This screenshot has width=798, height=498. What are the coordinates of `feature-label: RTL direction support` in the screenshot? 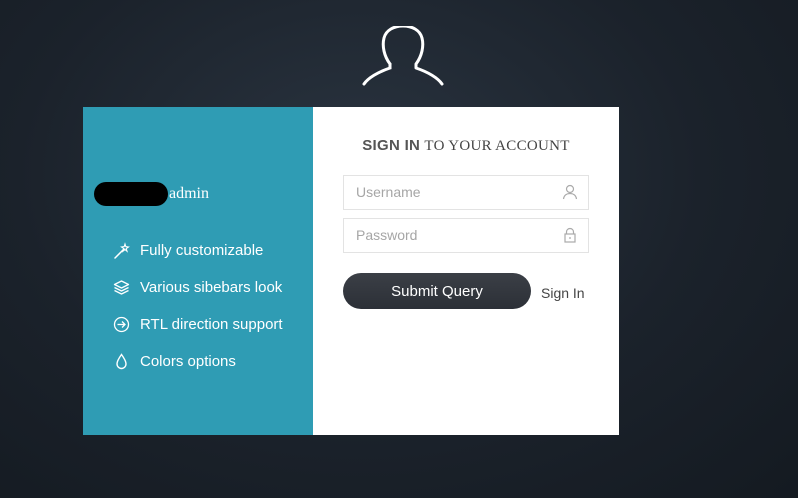 It's located at (211, 324).